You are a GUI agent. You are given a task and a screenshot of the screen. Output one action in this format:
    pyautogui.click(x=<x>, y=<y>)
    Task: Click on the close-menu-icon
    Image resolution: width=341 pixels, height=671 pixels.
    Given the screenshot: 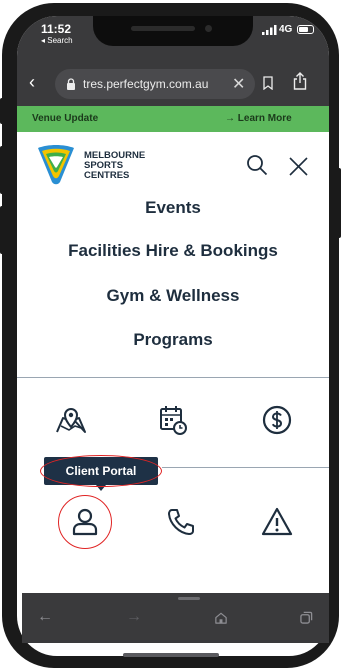 What is the action you would take?
    pyautogui.click(x=298, y=166)
    